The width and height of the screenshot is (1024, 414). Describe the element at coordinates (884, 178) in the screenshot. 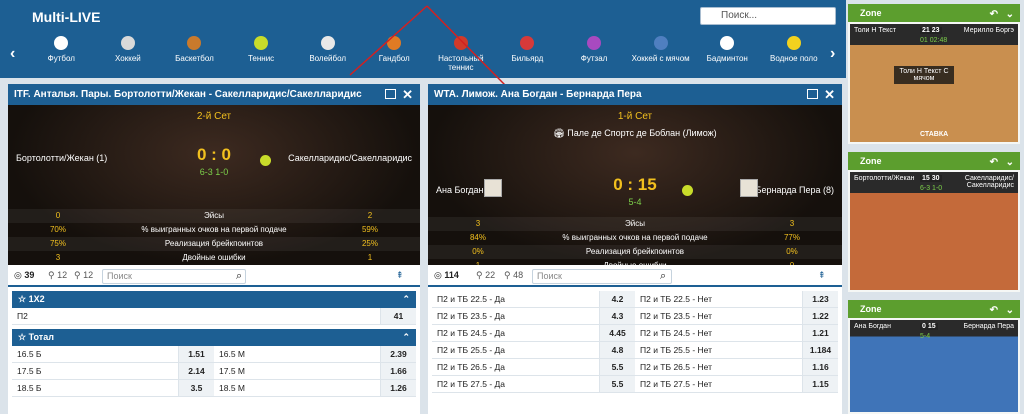

I see `team-home: Бортолотти/Жекан` at that location.